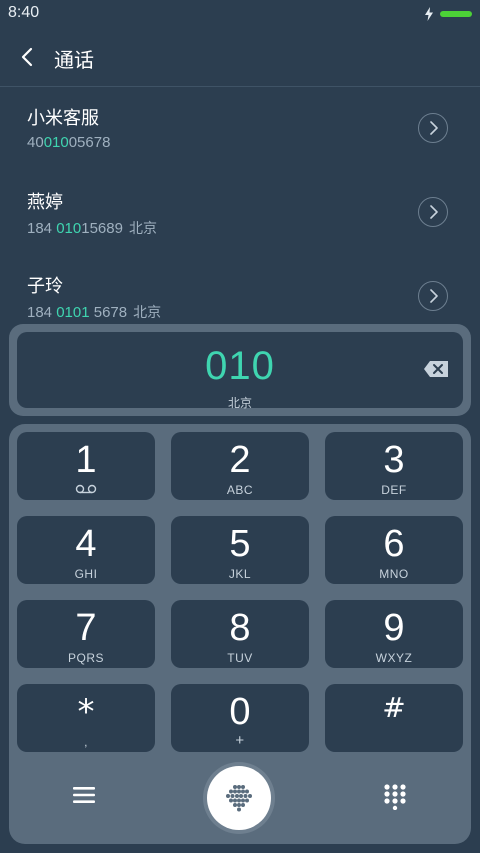 Image resolution: width=480 pixels, height=853 pixels. I want to click on backspace-icon, so click(436, 369).